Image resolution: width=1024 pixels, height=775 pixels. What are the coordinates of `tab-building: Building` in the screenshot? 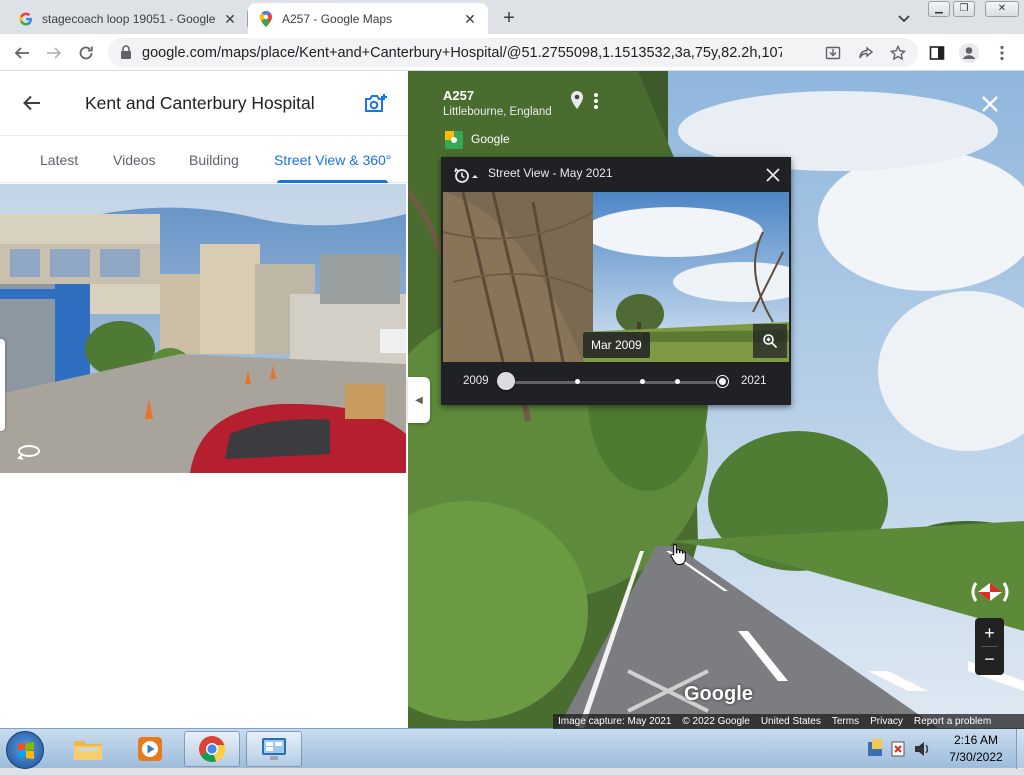 It's located at (214, 160).